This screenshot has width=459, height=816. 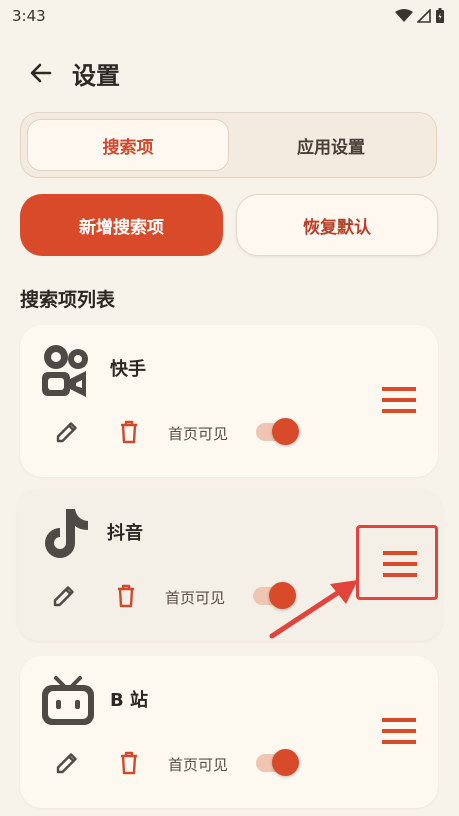 I want to click on signal-icon, so click(x=424, y=16).